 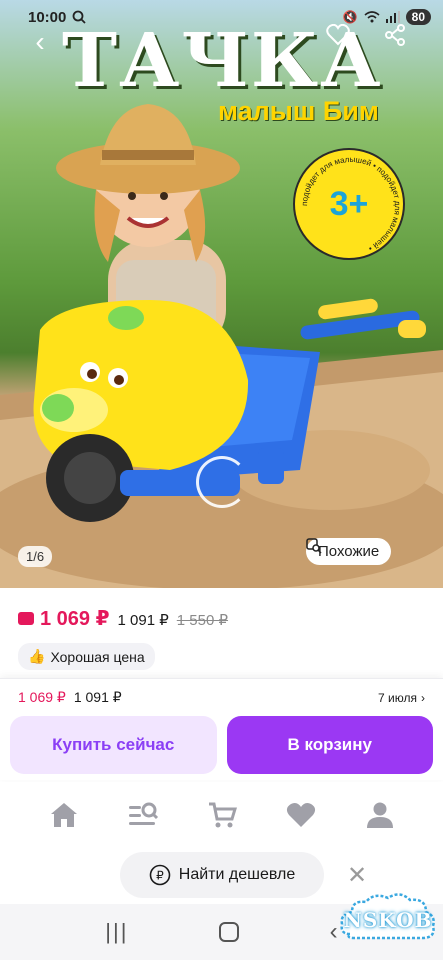 I want to click on cart-icon, so click(x=222, y=815).